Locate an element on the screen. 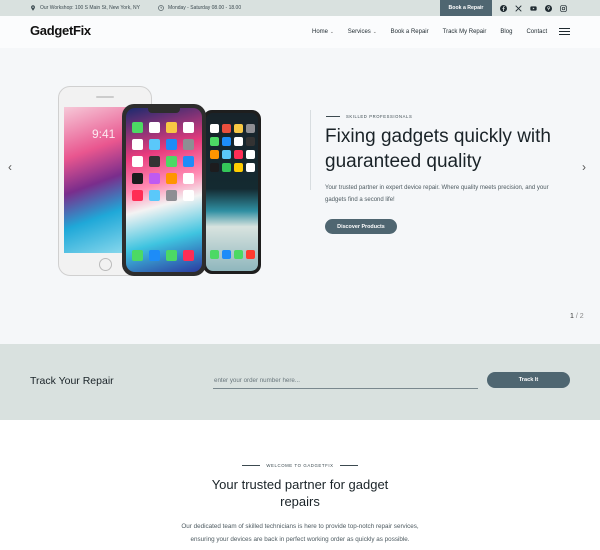 Image resolution: width=600 pixels, height=550 pixels. nav-item-contact: Contact is located at coordinates (536, 32).